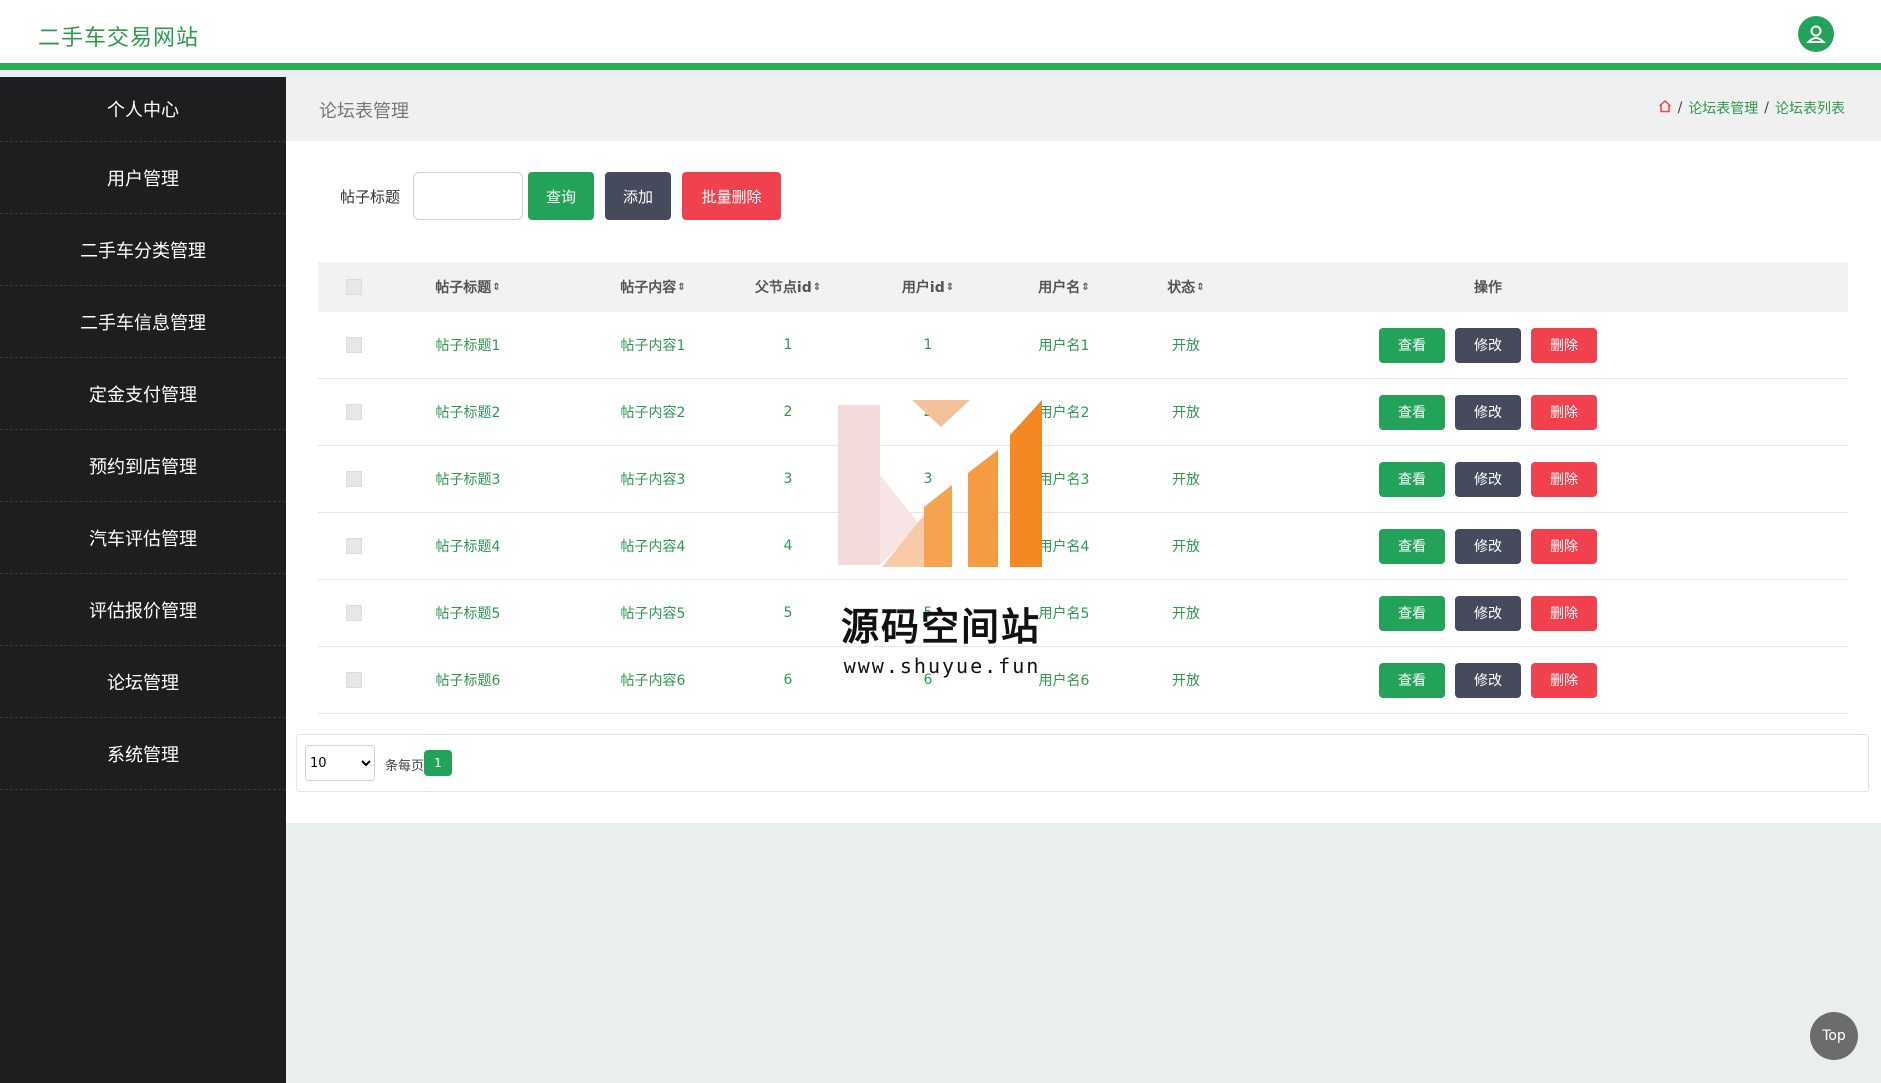 The image size is (1881, 1083). Describe the element at coordinates (340, 763) in the screenshot. I see `page-size-select: 10` at that location.